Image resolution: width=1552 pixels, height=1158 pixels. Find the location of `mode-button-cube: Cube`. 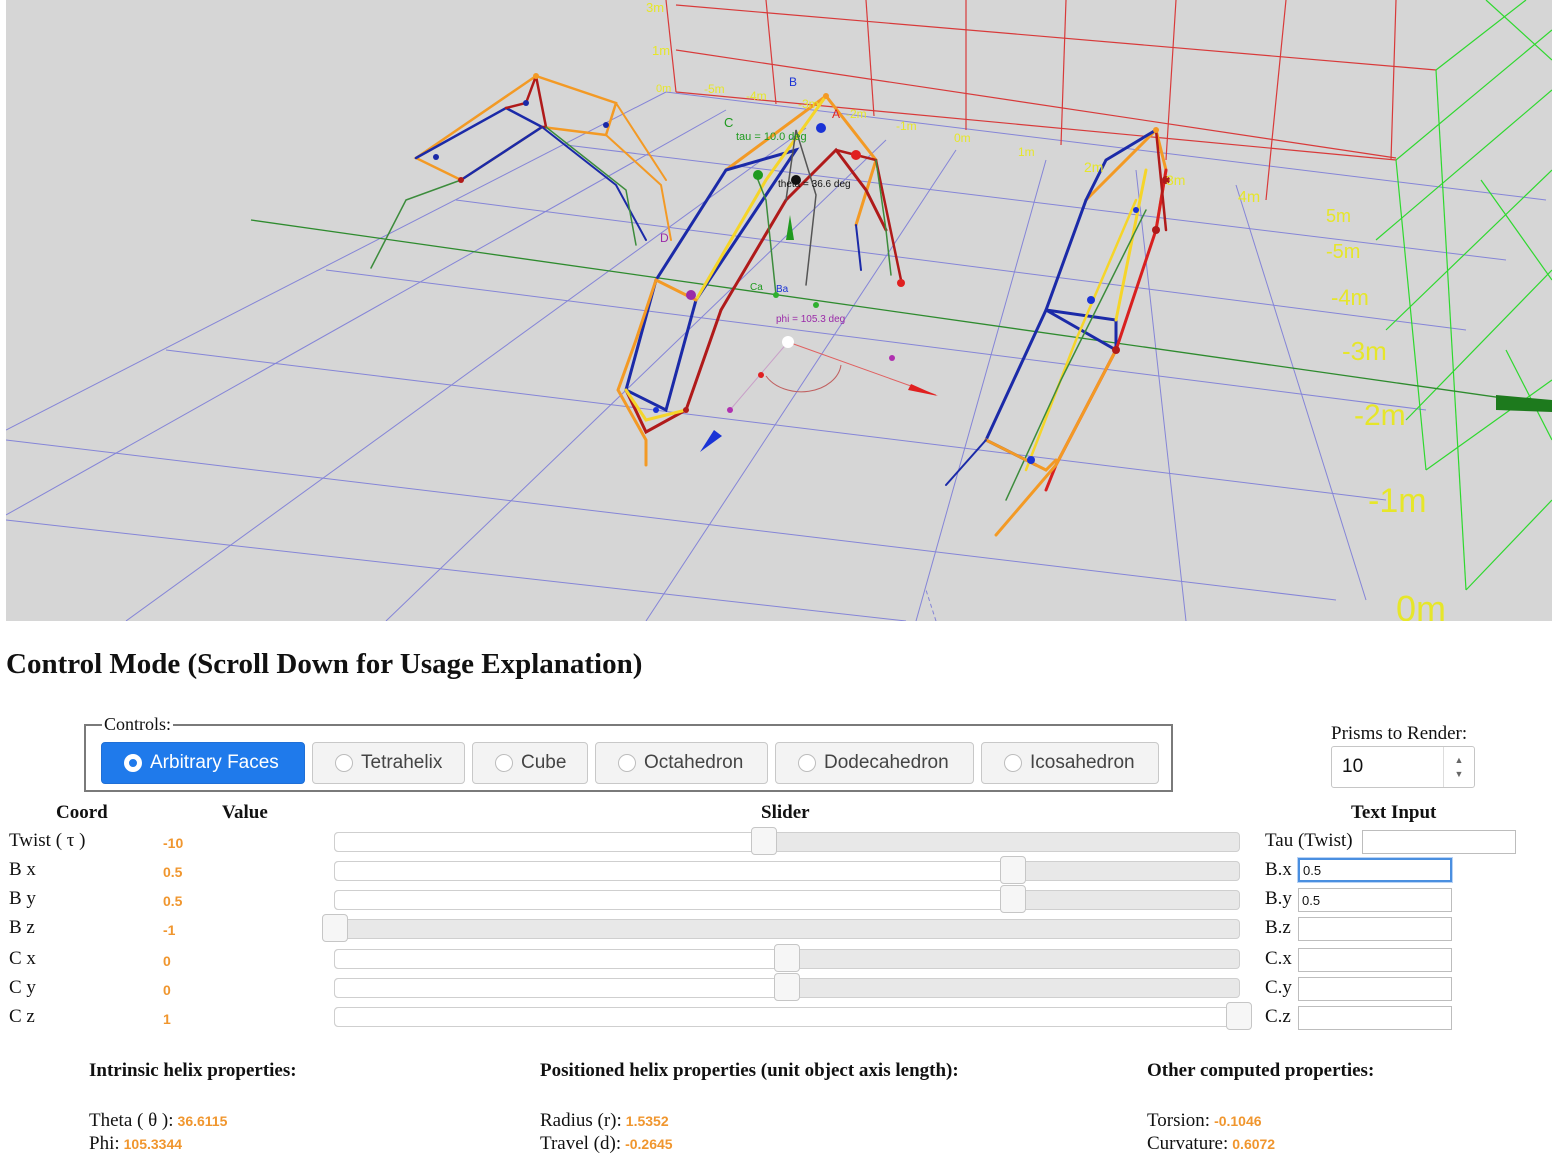

mode-button-cube: Cube is located at coordinates (530, 763).